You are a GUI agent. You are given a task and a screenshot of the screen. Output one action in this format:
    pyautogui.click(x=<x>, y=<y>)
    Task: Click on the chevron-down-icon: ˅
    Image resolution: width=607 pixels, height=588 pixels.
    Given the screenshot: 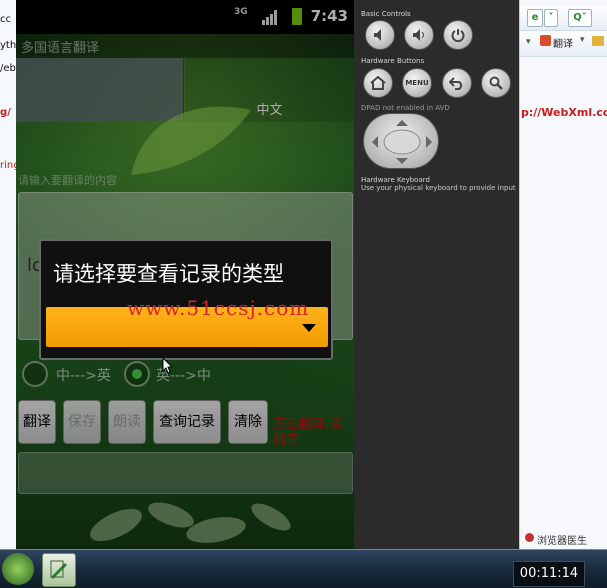 What is the action you would take?
    pyautogui.click(x=551, y=18)
    